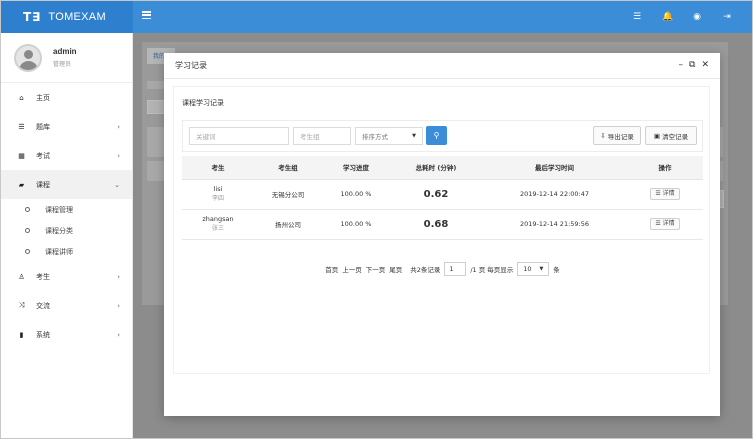 Image resolution: width=753 pixels, height=439 pixels. I want to click on action-cell: ☰ 详情, so click(665, 224).